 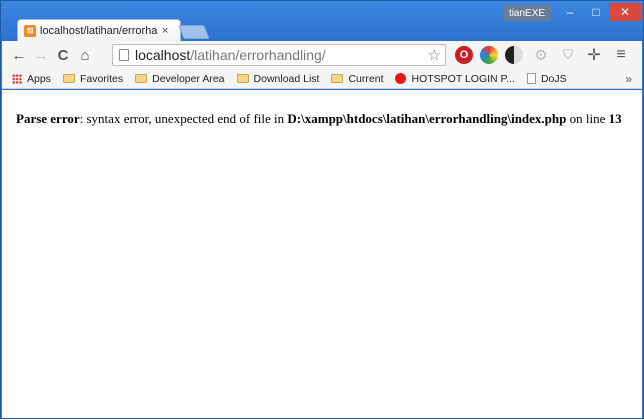 I want to click on more-bookmarks-button: », so click(x=628, y=79).